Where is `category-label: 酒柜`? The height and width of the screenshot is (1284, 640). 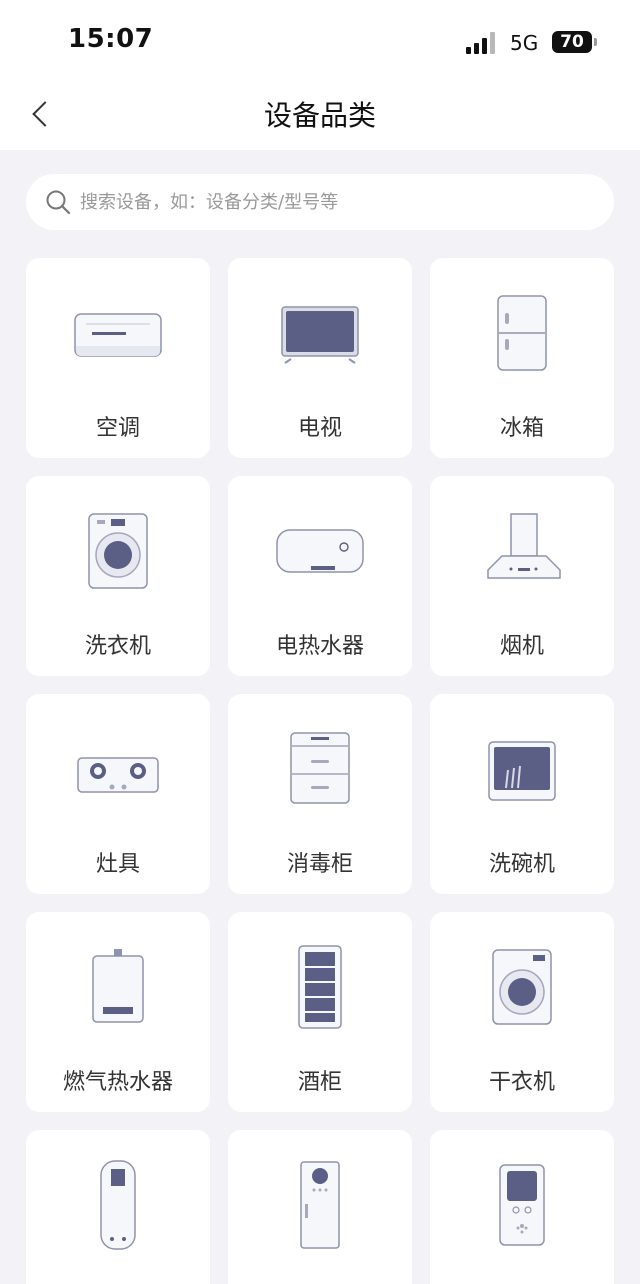 category-label: 酒柜 is located at coordinates (319, 1082).